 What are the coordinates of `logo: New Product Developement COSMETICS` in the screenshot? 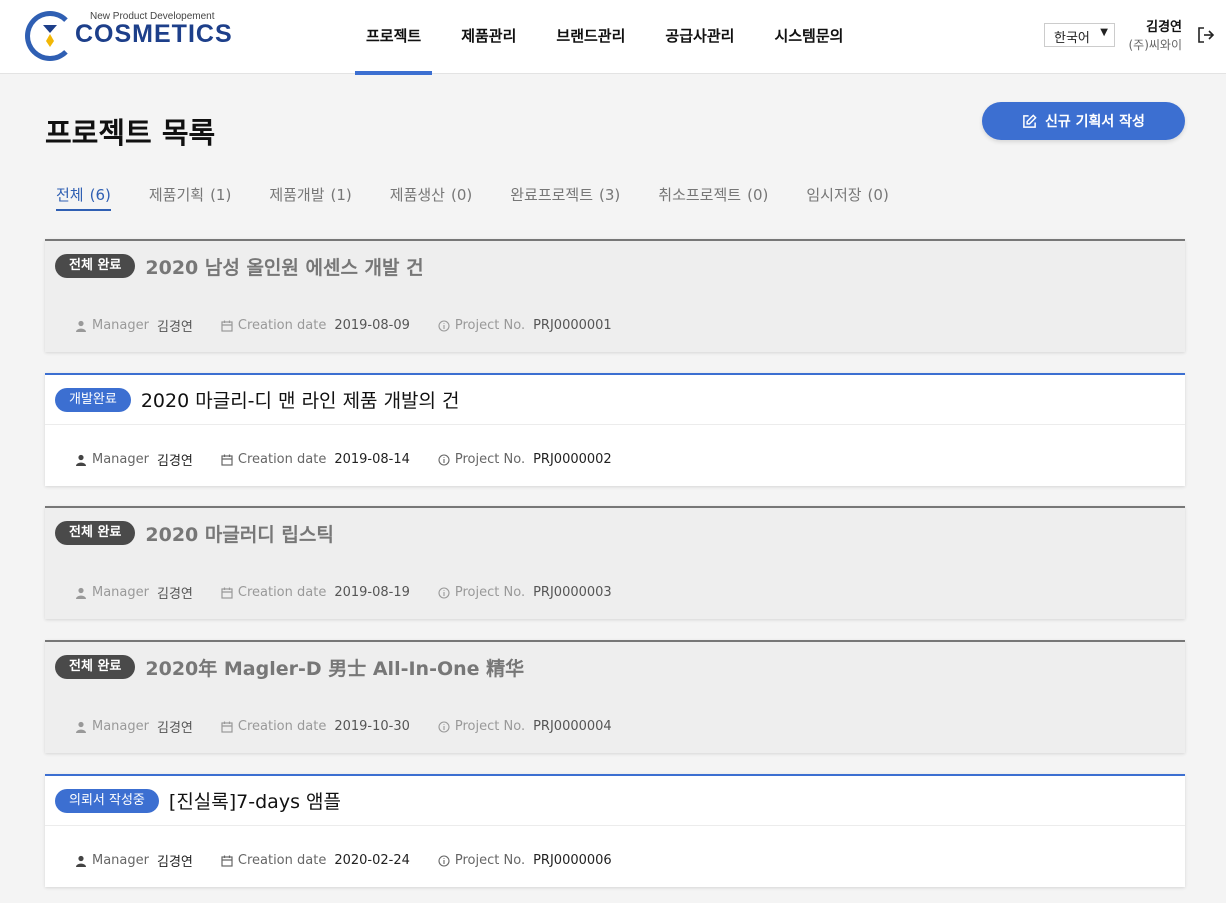 It's located at (130, 36).